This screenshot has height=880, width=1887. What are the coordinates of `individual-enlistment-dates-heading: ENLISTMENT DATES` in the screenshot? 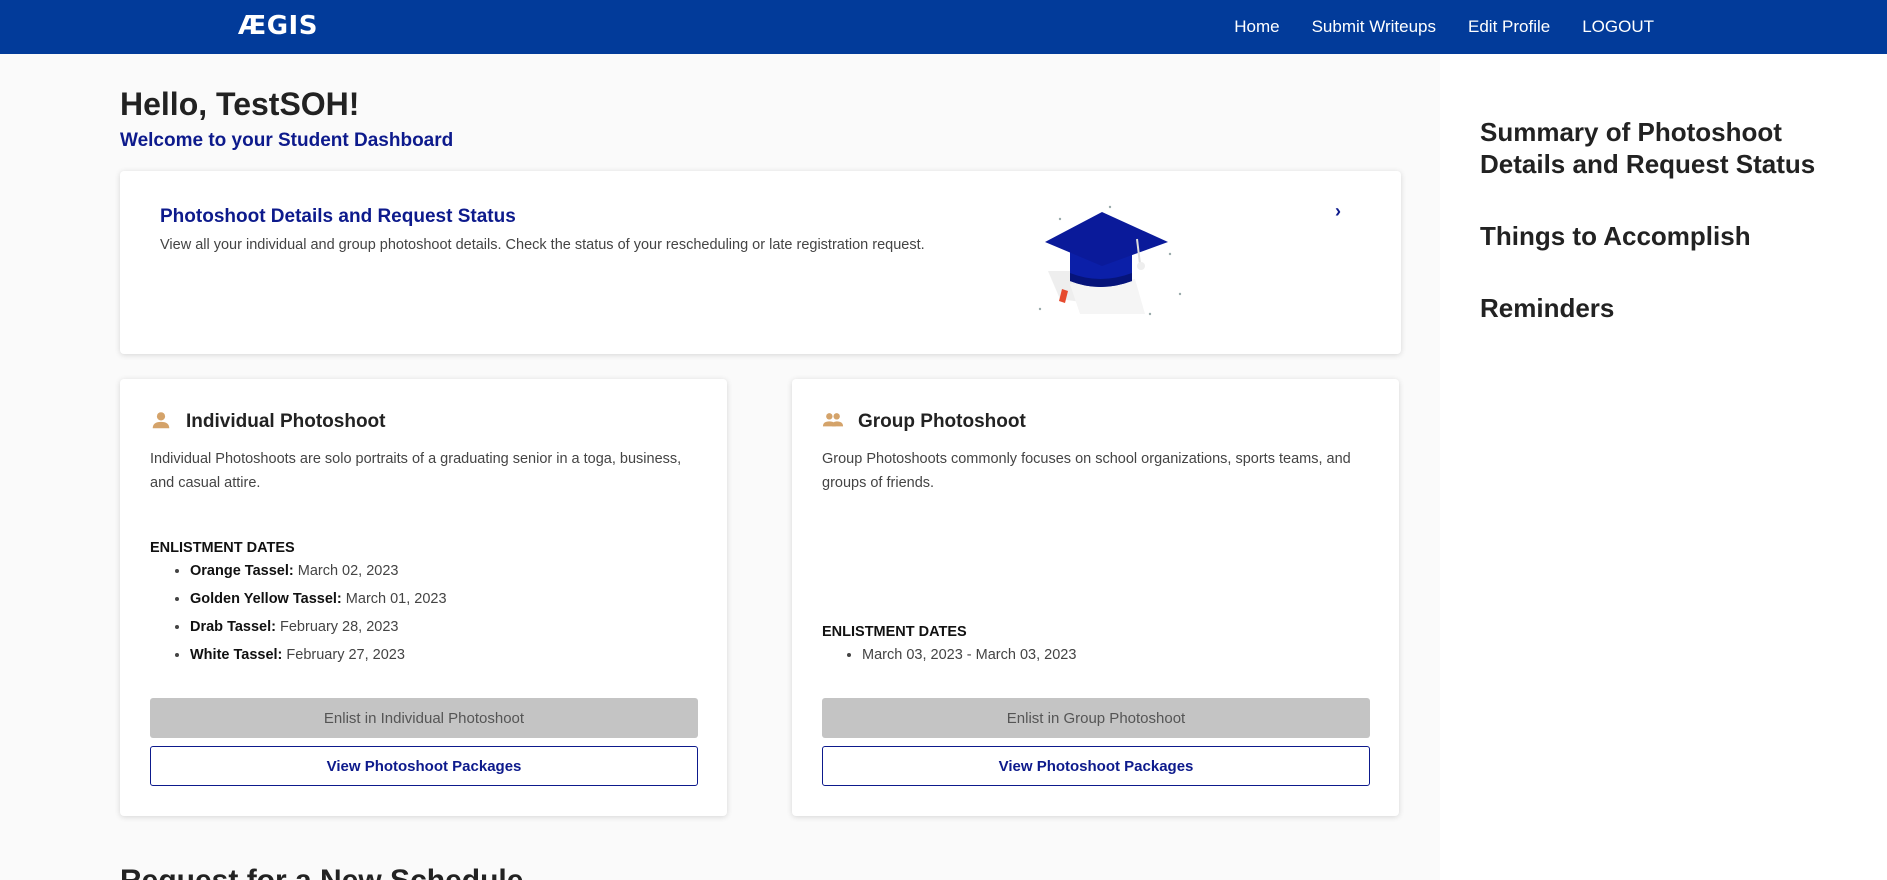 It's located at (222, 548).